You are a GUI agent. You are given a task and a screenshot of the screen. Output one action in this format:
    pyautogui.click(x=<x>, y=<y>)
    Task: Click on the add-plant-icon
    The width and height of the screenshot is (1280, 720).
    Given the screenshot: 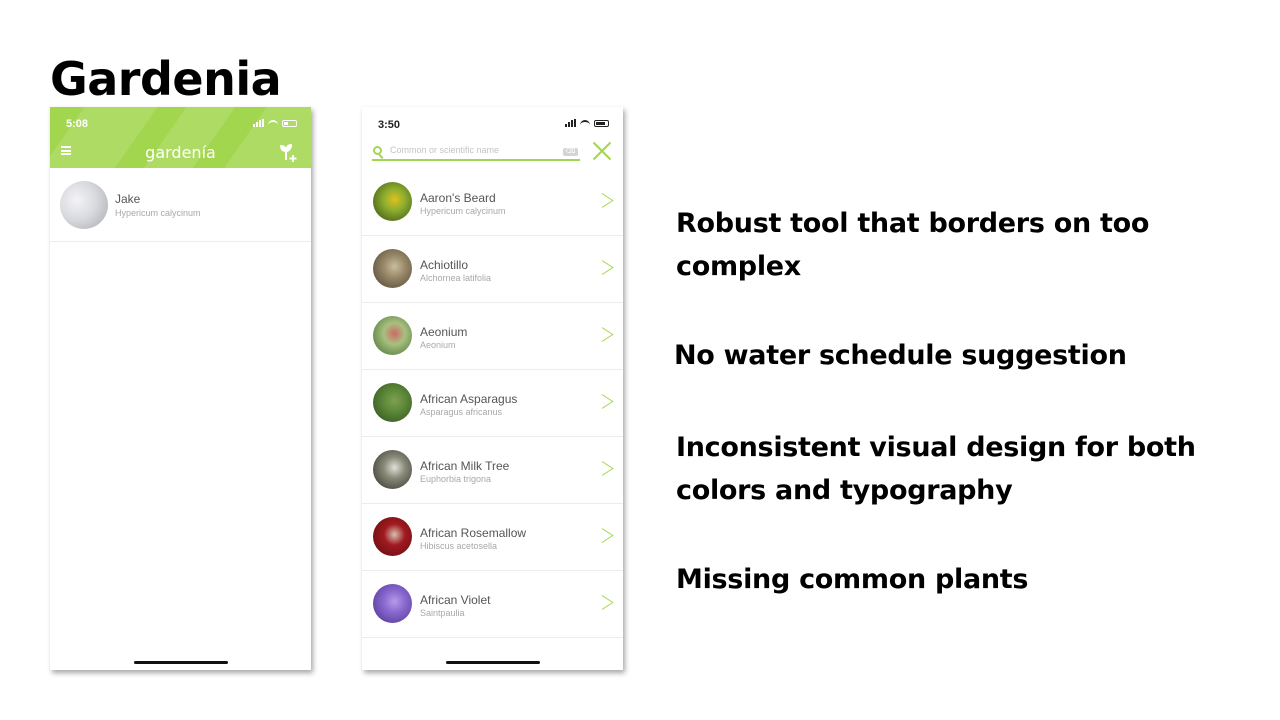 What is the action you would take?
    pyautogui.click(x=289, y=154)
    